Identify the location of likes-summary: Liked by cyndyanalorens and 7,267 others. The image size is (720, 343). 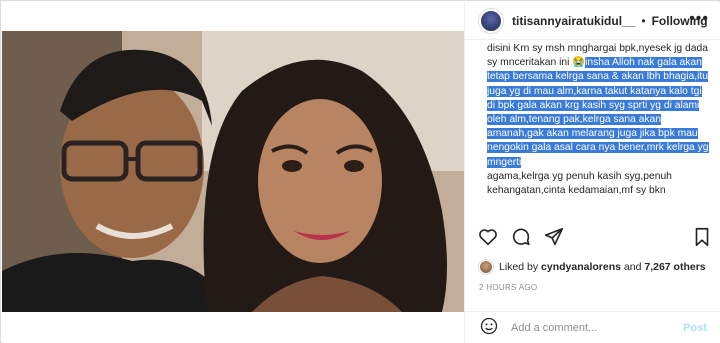
(592, 267).